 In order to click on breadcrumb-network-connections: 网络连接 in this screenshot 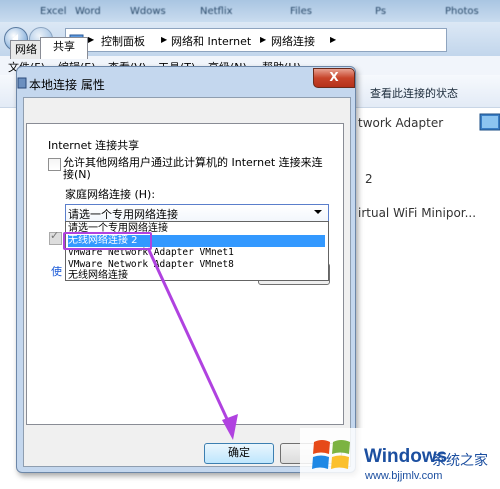, I will do `click(293, 41)`.